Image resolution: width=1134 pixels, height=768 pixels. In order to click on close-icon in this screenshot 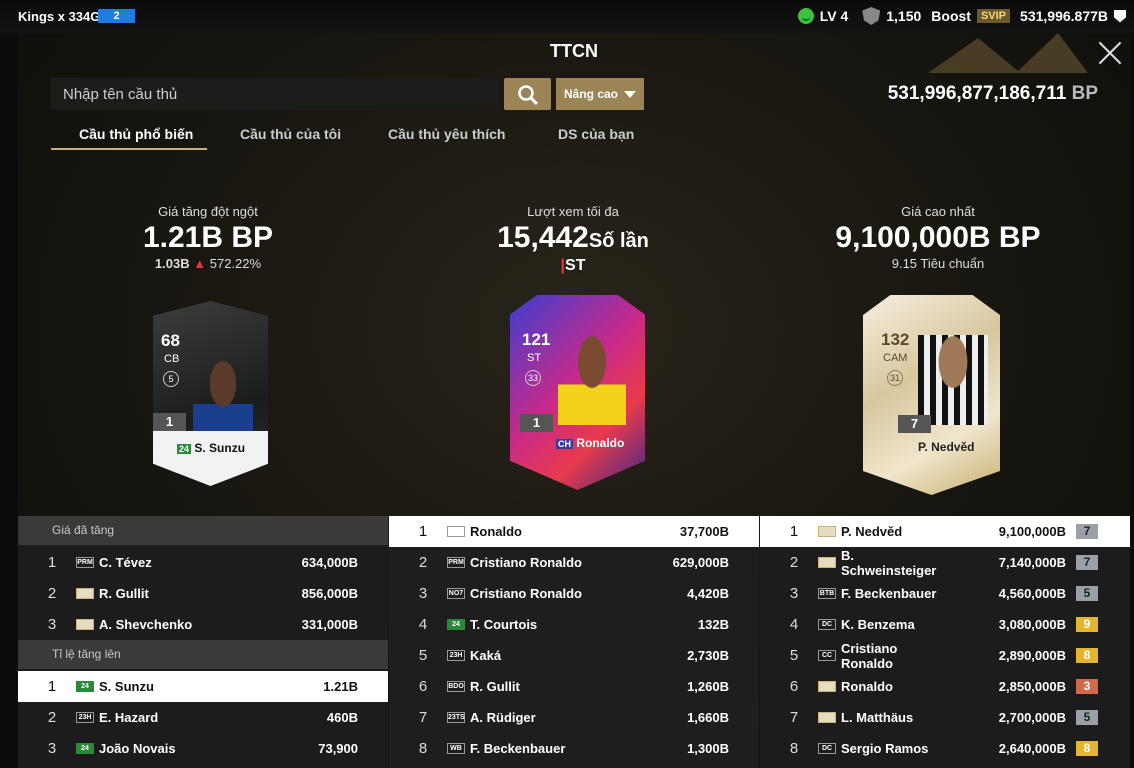, I will do `click(1110, 53)`.